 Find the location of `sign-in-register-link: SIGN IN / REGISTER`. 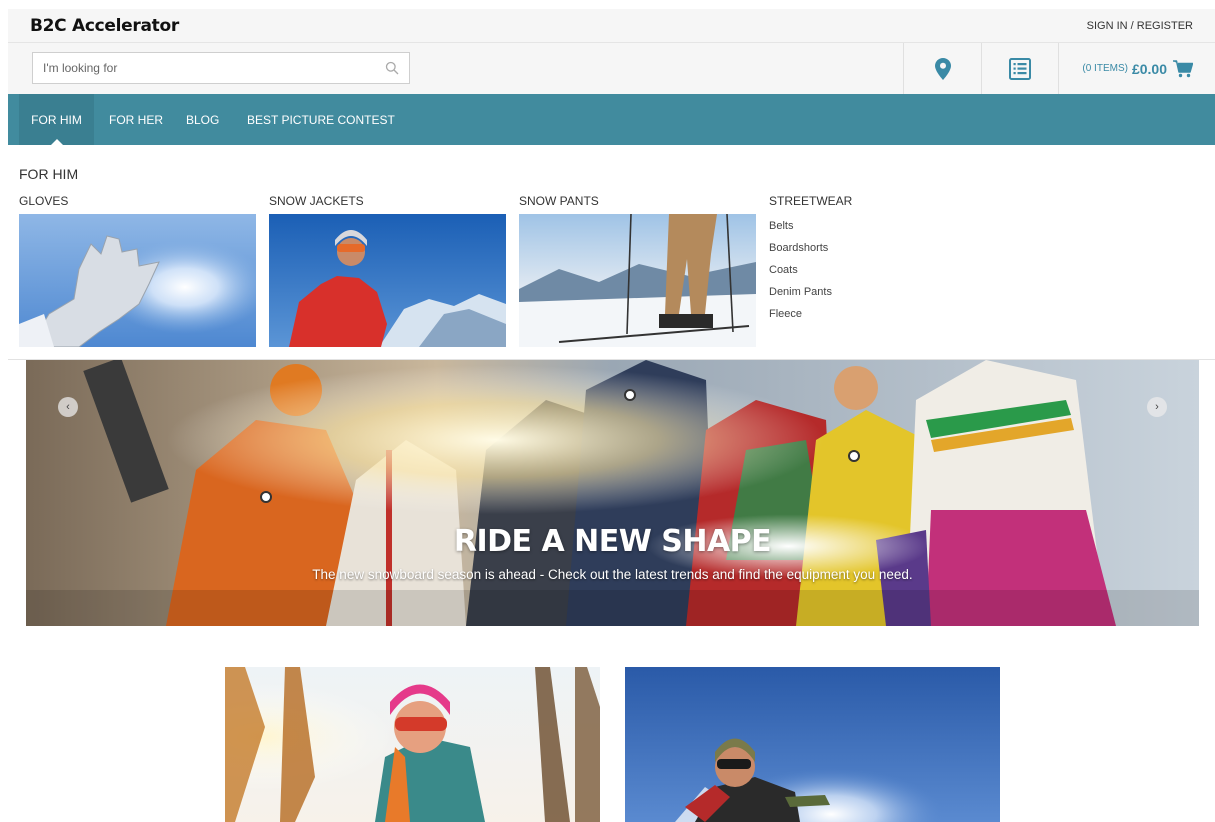

sign-in-register-link: SIGN IN / REGISTER is located at coordinates (1140, 26).